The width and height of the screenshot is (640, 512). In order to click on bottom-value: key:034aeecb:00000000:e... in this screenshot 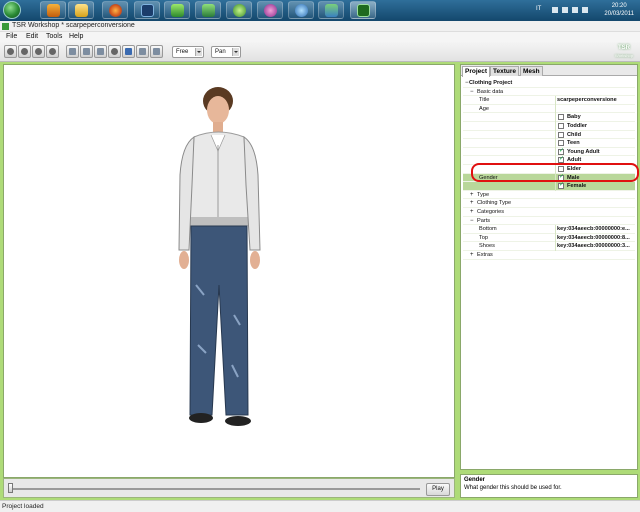, I will do `click(596, 229)`.